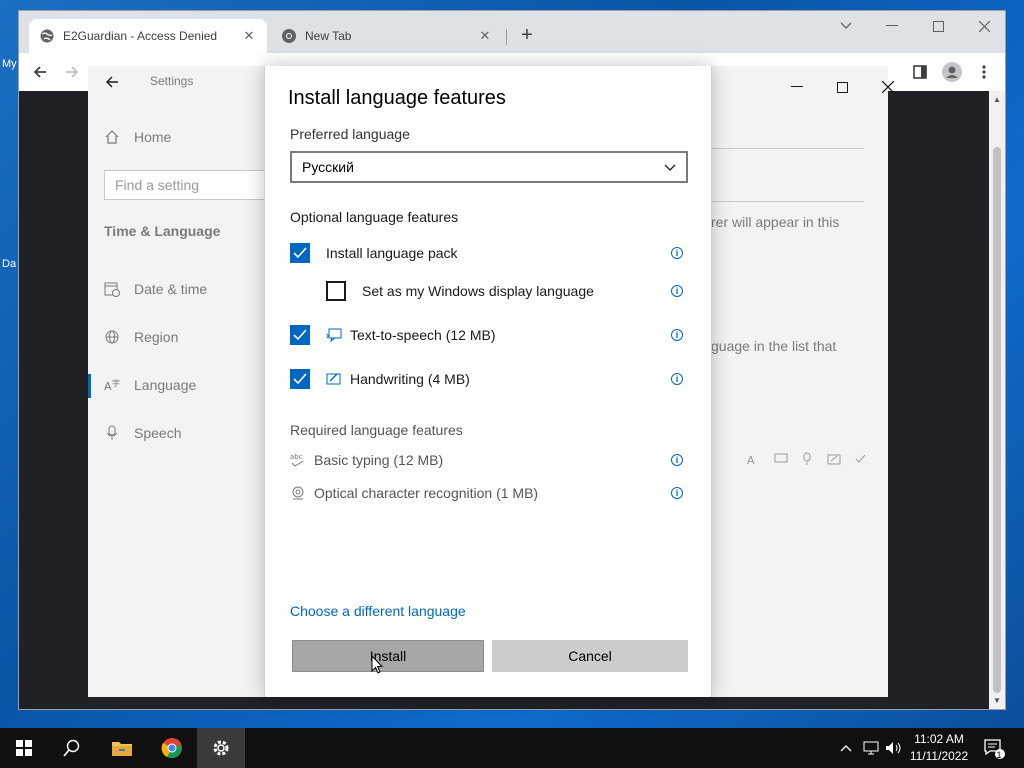 The height and width of the screenshot is (768, 1024). What do you see at coordinates (997, 700) in the screenshot?
I see `scroll-down-icon: ▼` at bounding box center [997, 700].